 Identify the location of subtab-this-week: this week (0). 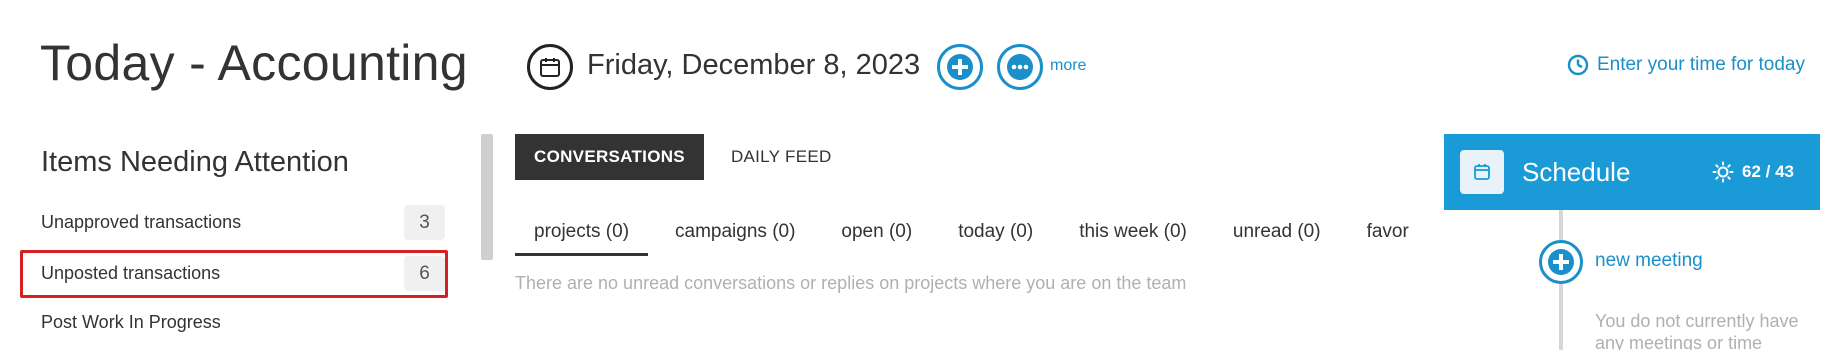
(1133, 237).